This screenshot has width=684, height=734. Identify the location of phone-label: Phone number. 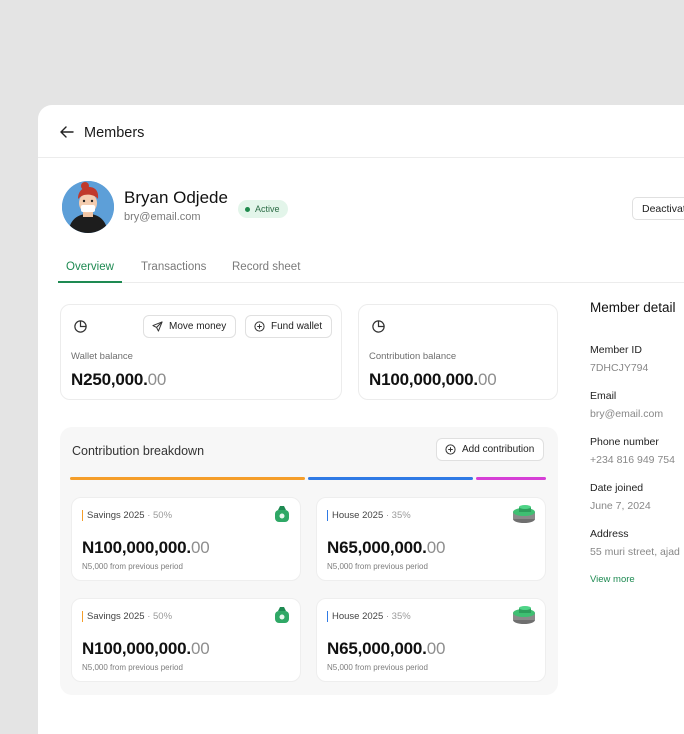
(624, 442).